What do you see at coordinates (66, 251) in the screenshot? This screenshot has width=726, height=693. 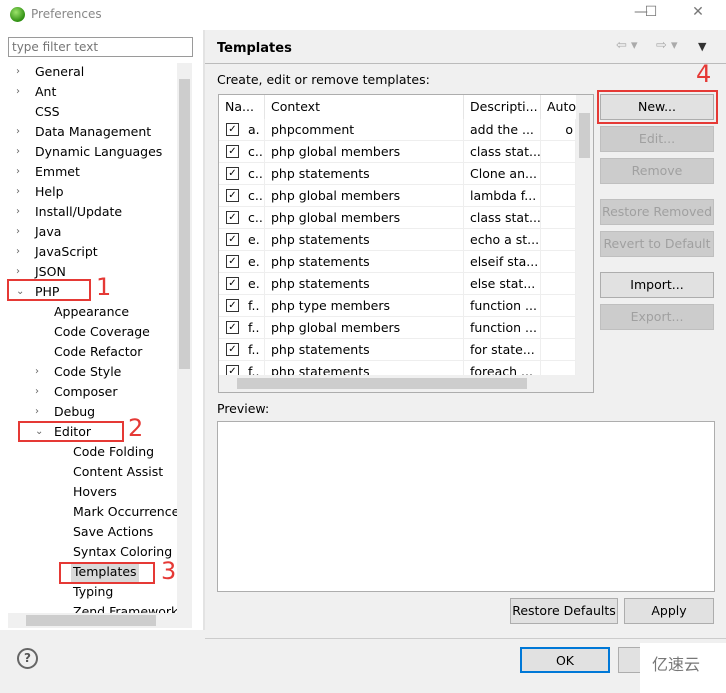 I see `tree-item-label: JavaScript` at bounding box center [66, 251].